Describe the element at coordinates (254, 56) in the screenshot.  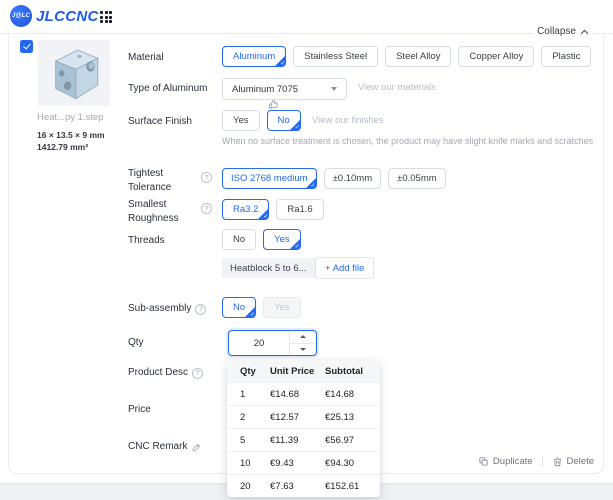
I see `material-option-aluminum: Aluminum` at that location.